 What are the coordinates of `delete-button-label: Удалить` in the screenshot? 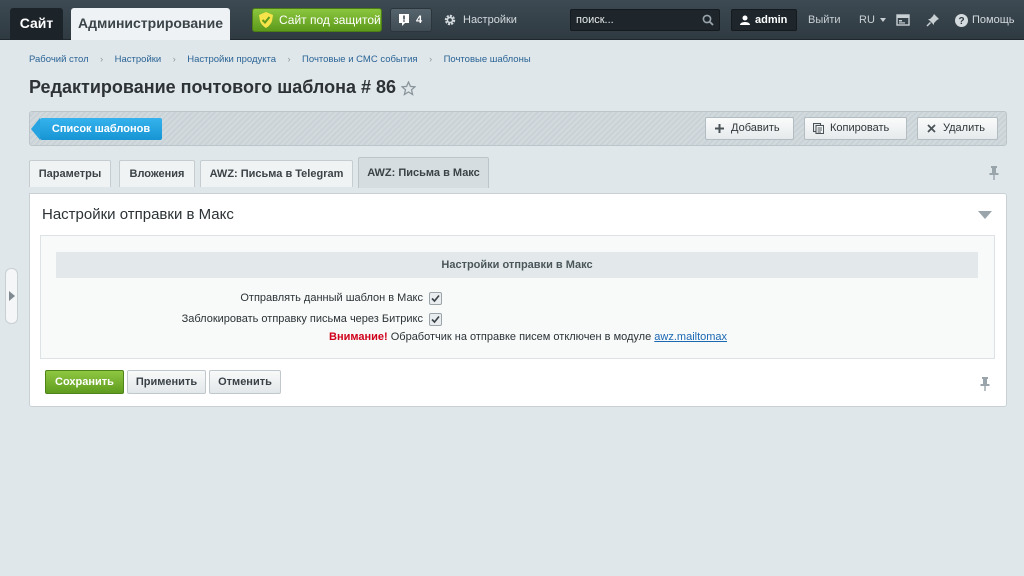 It's located at (964, 128).